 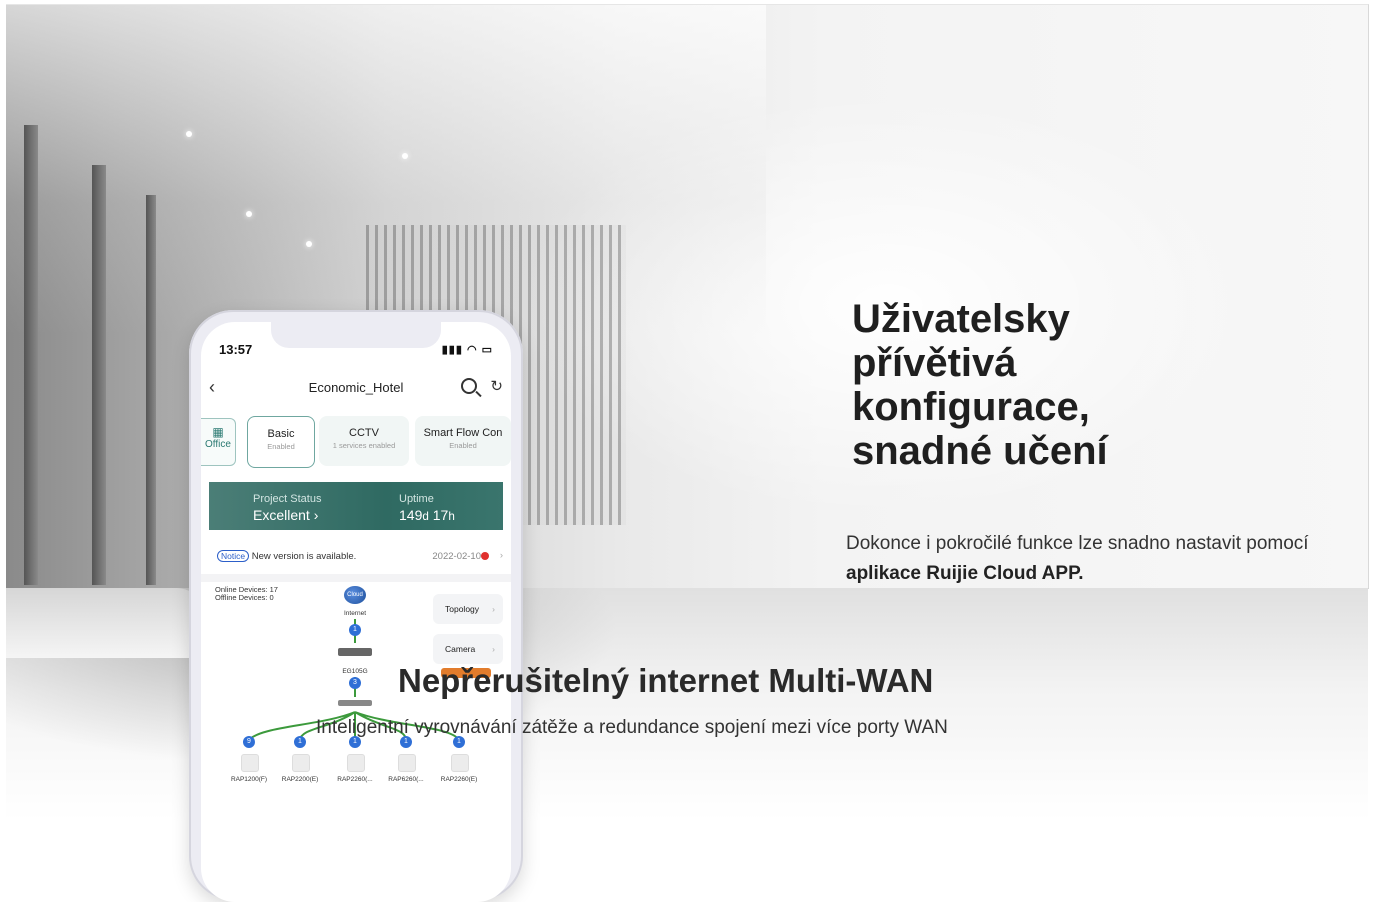 What do you see at coordinates (304, 556) in the screenshot?
I see `notice-text: New version is available.` at bounding box center [304, 556].